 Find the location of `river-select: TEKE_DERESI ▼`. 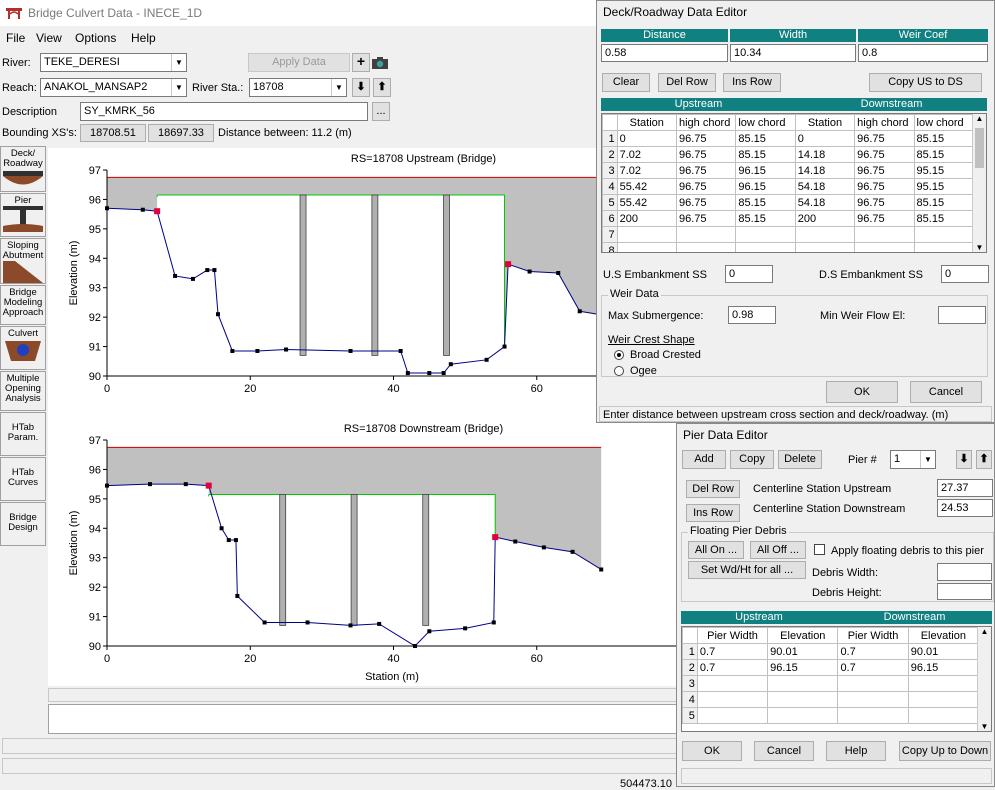

river-select: TEKE_DERESI ▼ is located at coordinates (113, 62).